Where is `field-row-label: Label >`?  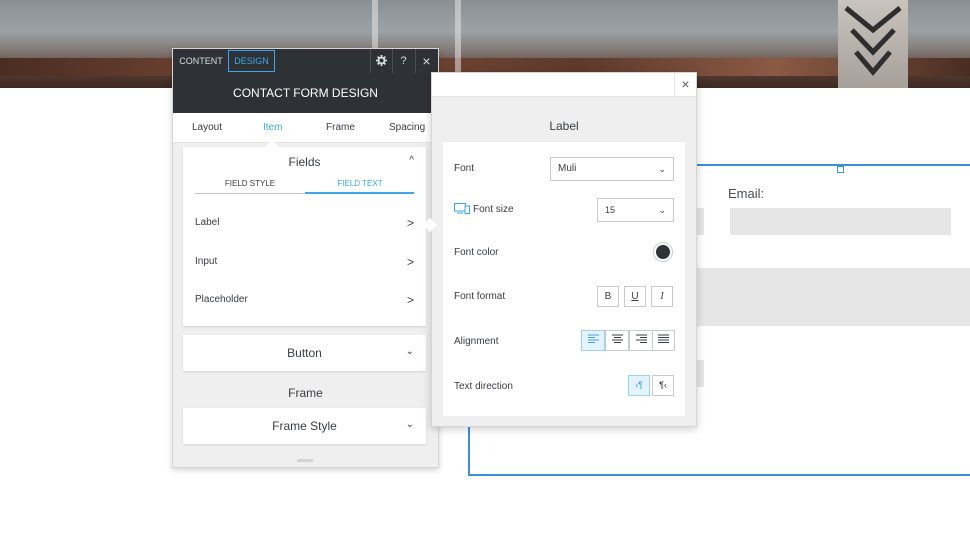 field-row-label: Label > is located at coordinates (304, 223).